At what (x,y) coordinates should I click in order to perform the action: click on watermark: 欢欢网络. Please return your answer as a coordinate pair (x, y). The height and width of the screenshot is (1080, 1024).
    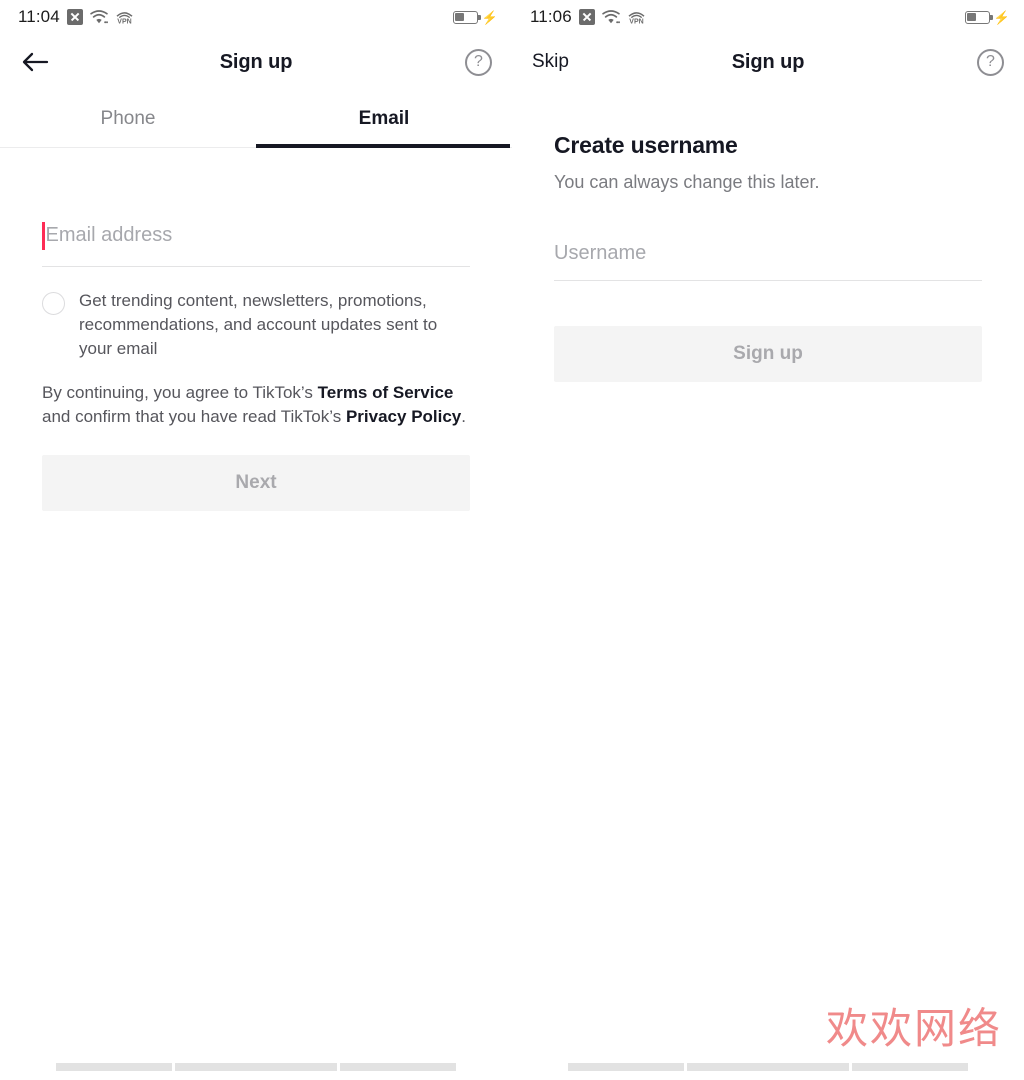
    Looking at the image, I should click on (913, 1028).